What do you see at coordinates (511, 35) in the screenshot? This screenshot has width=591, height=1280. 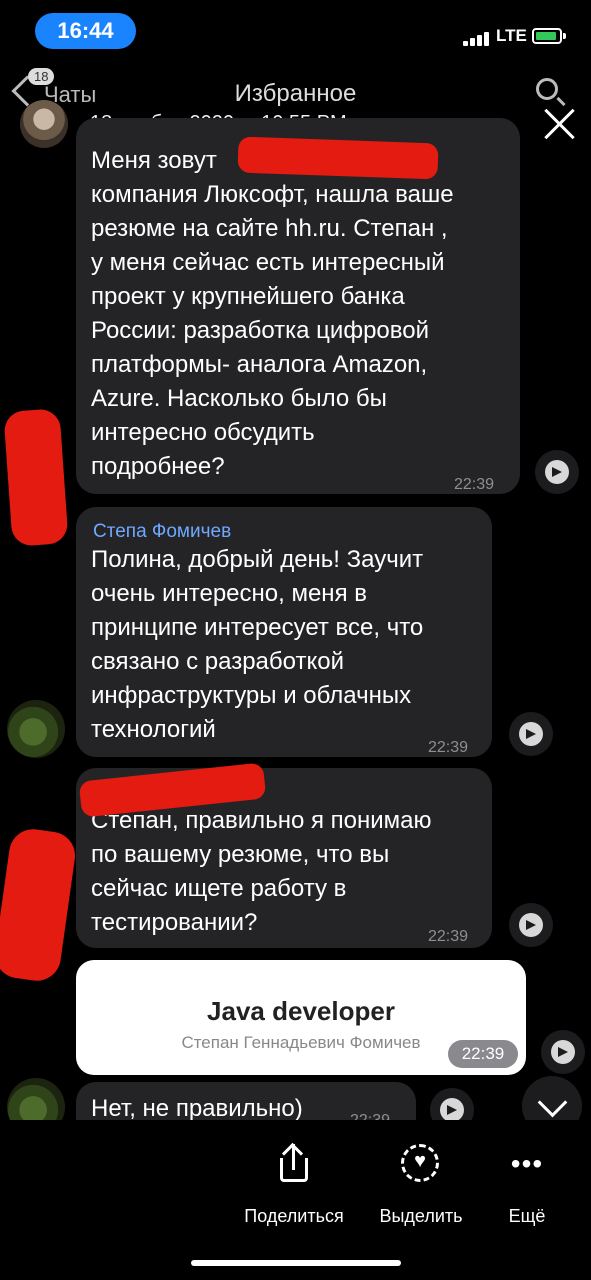 I see `network-type: LTE` at bounding box center [511, 35].